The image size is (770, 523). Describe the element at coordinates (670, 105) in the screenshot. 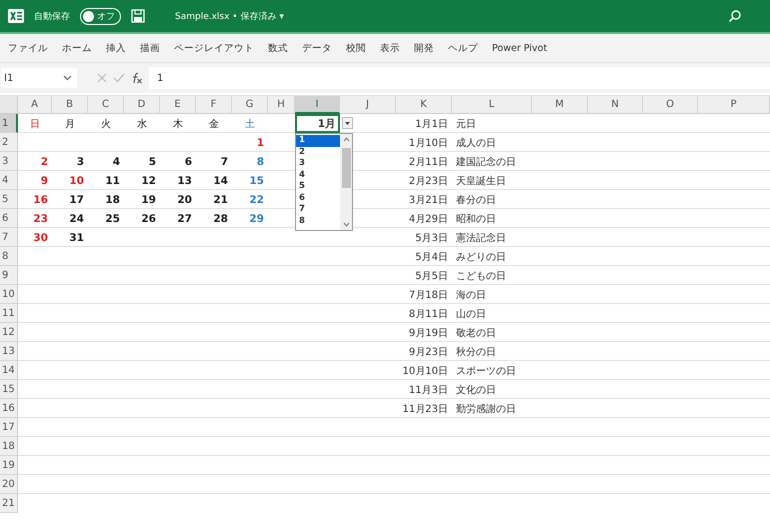

I see `column-header: O` at that location.